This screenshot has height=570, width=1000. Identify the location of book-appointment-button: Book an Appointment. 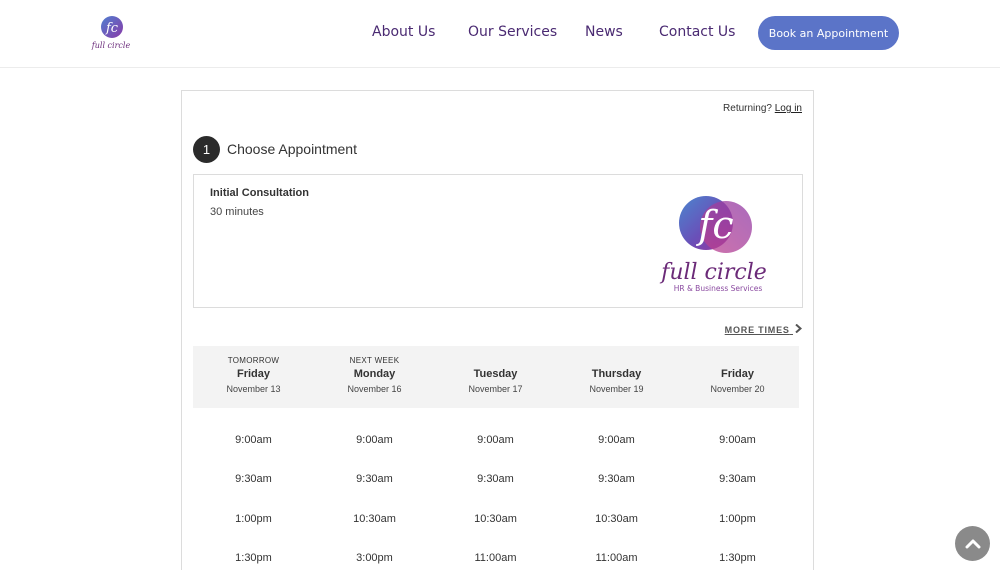
(828, 33).